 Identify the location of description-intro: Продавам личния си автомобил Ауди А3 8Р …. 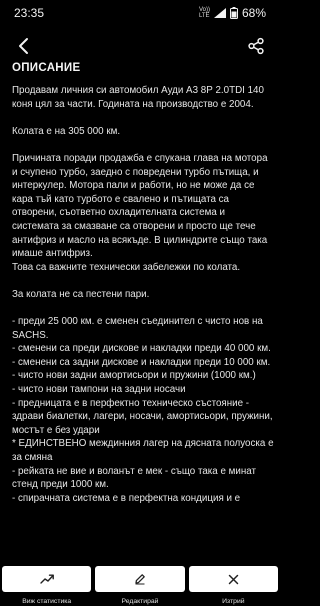
(138, 97).